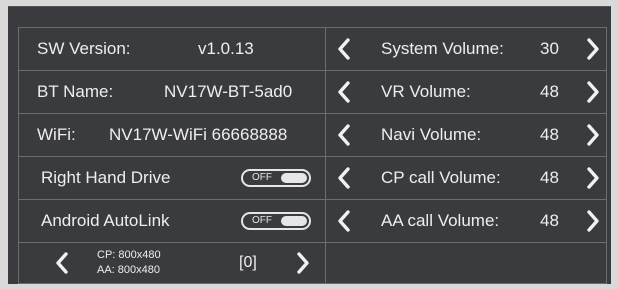 Image resolution: width=618 pixels, height=289 pixels. Describe the element at coordinates (56, 134) in the screenshot. I see `wifi-label: WiFi:` at that location.